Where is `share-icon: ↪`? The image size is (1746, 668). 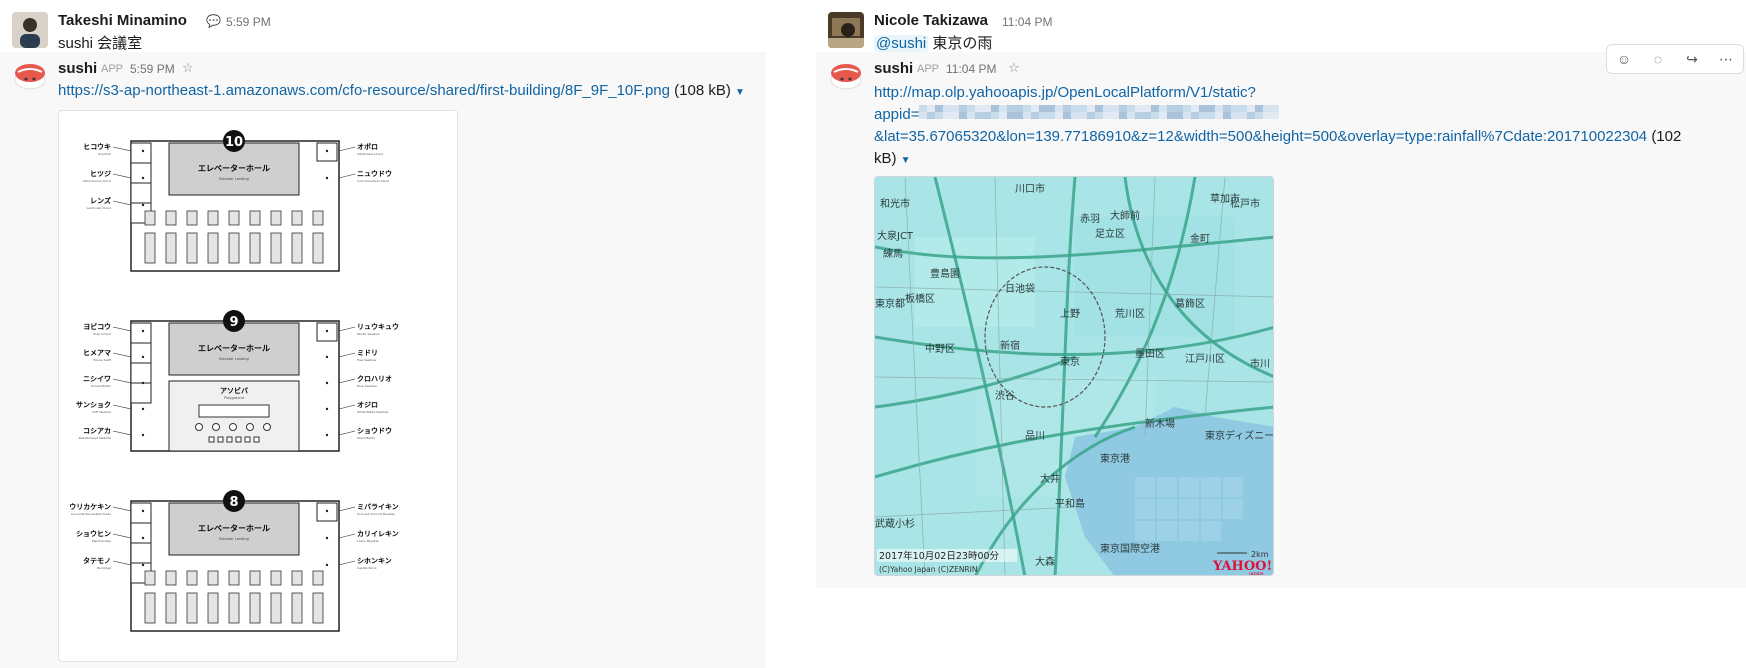 share-icon: ↪ is located at coordinates (1692, 59).